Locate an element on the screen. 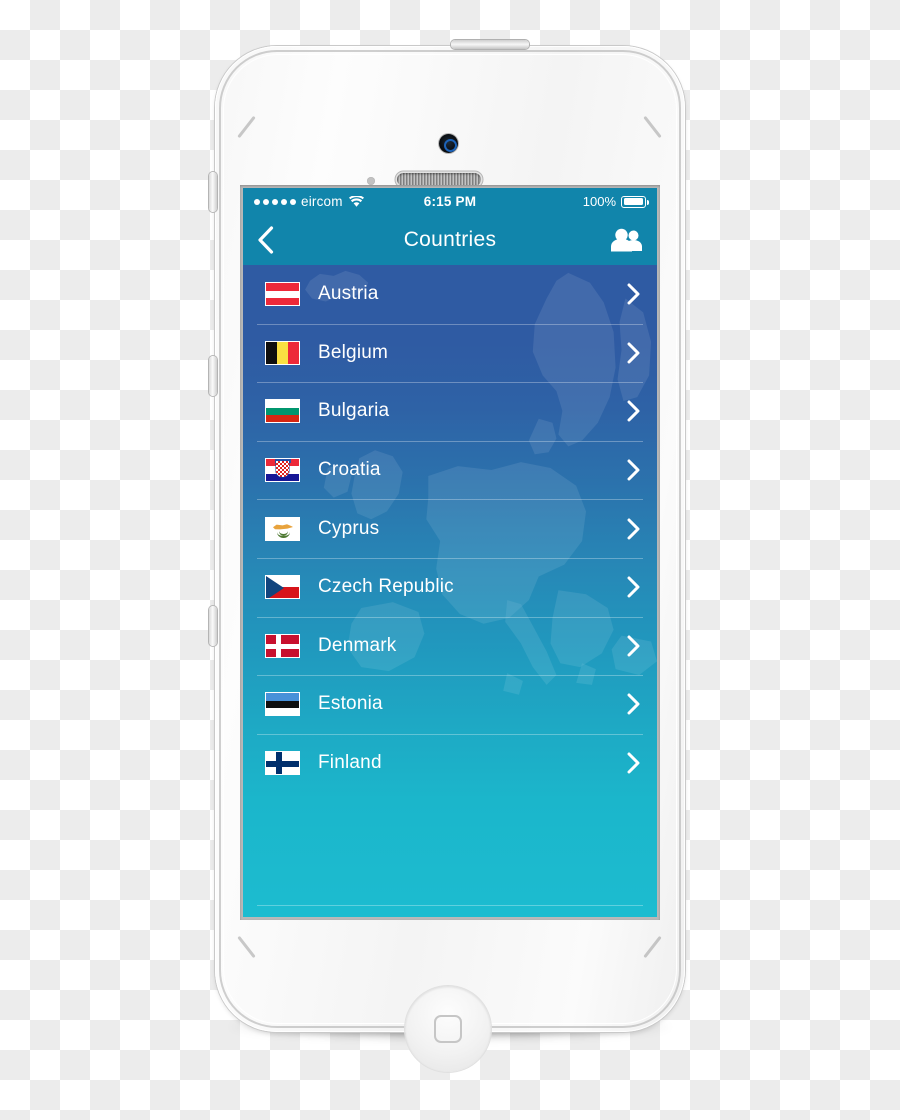 This screenshot has width=900, height=1120. country-name: Cyprus is located at coordinates (349, 528).